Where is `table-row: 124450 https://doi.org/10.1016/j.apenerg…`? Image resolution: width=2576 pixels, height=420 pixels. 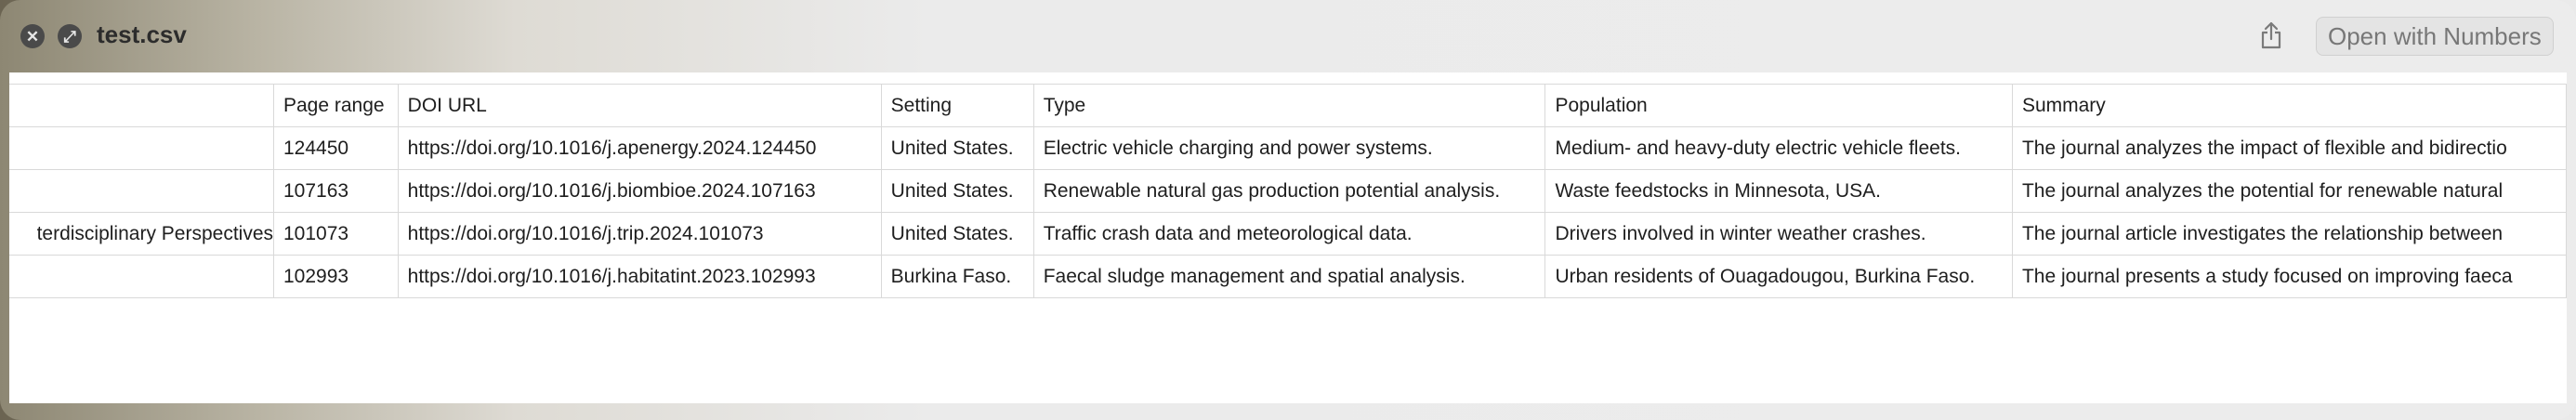 table-row: 124450 https://doi.org/10.1016/j.apenerg… is located at coordinates (1288, 148).